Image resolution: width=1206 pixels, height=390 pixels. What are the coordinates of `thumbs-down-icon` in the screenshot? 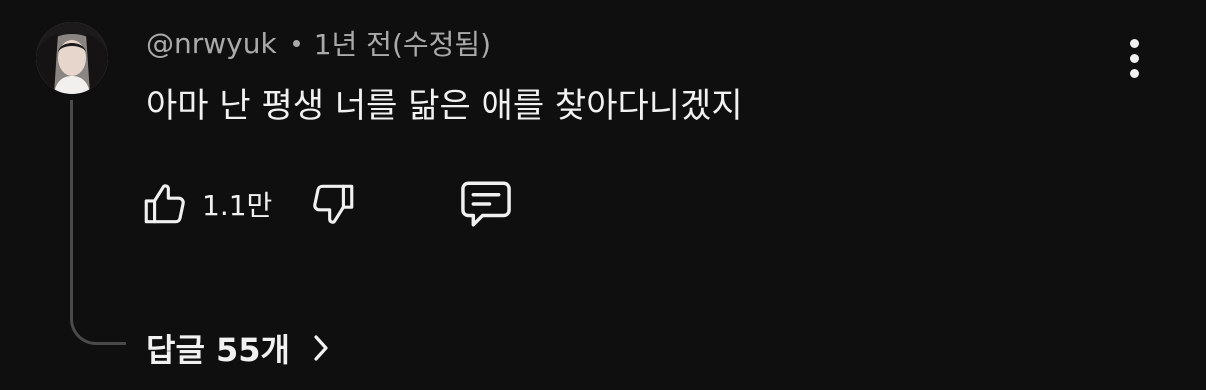 It's located at (333, 204).